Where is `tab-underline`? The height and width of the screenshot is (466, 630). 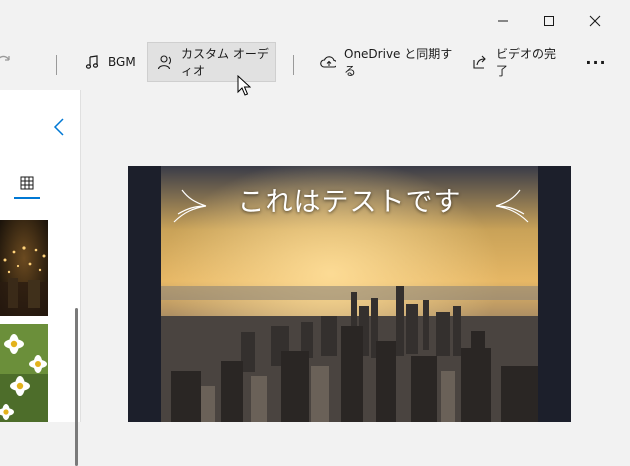
tab-underline is located at coordinates (27, 198).